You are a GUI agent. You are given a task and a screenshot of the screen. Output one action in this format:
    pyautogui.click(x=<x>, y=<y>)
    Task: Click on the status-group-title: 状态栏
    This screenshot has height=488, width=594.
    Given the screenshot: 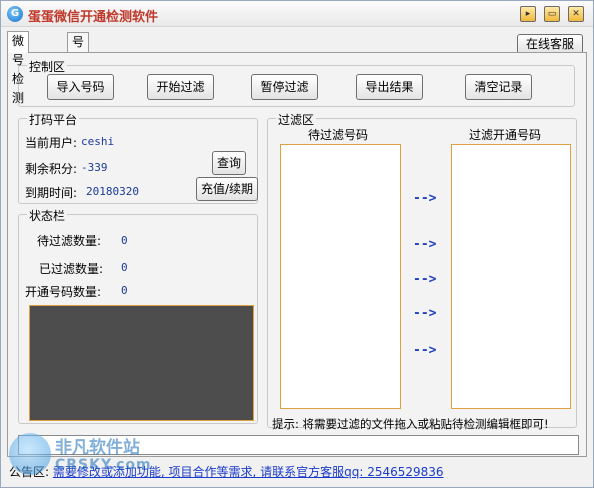 What is the action you would take?
    pyautogui.click(x=47, y=215)
    